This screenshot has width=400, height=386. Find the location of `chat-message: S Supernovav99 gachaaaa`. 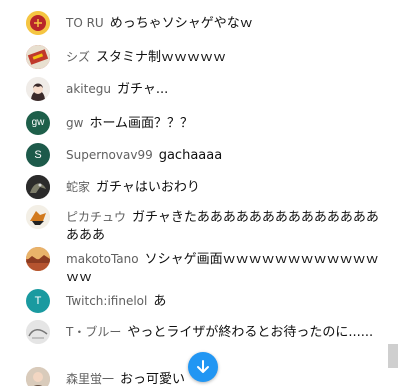

chat-message: S Supernovav99 gachaaaa is located at coordinates (192, 155).